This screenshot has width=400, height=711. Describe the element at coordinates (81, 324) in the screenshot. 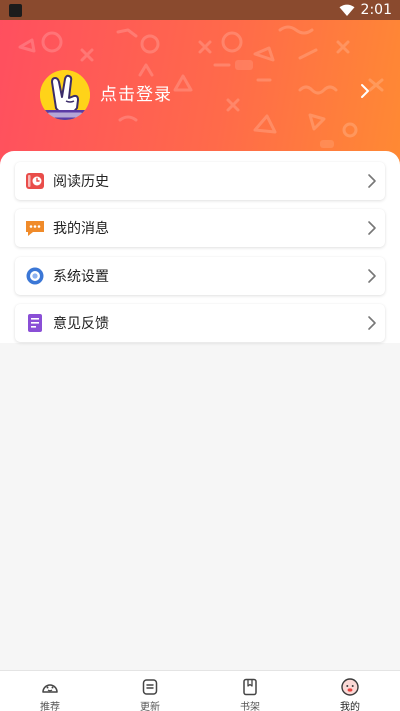

I see `menu-item-label: 意见反馈` at that location.